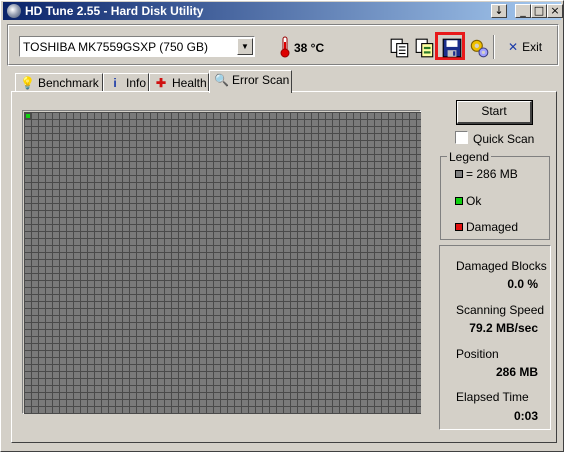 Image resolution: width=564 pixels, height=452 pixels. Describe the element at coordinates (261, 80) in the screenshot. I see `tab-error-scan-label: Error Scan` at that location.